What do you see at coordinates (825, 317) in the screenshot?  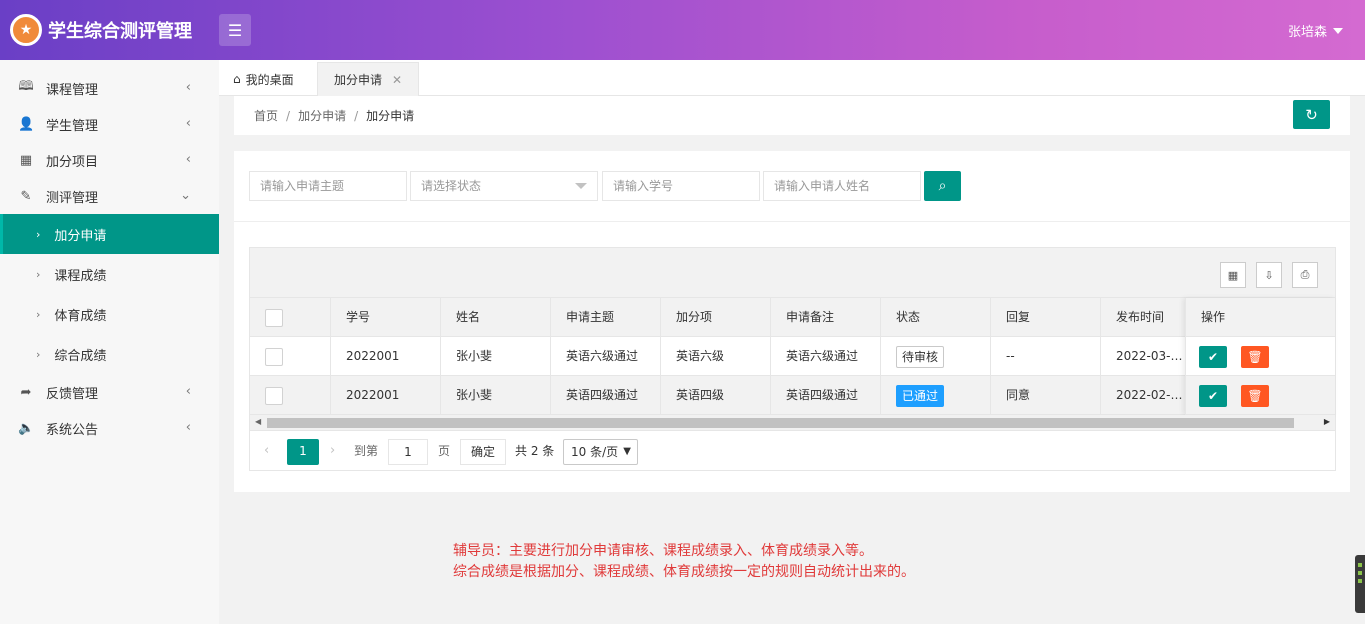 I see `header-remark: 申请备注` at bounding box center [825, 317].